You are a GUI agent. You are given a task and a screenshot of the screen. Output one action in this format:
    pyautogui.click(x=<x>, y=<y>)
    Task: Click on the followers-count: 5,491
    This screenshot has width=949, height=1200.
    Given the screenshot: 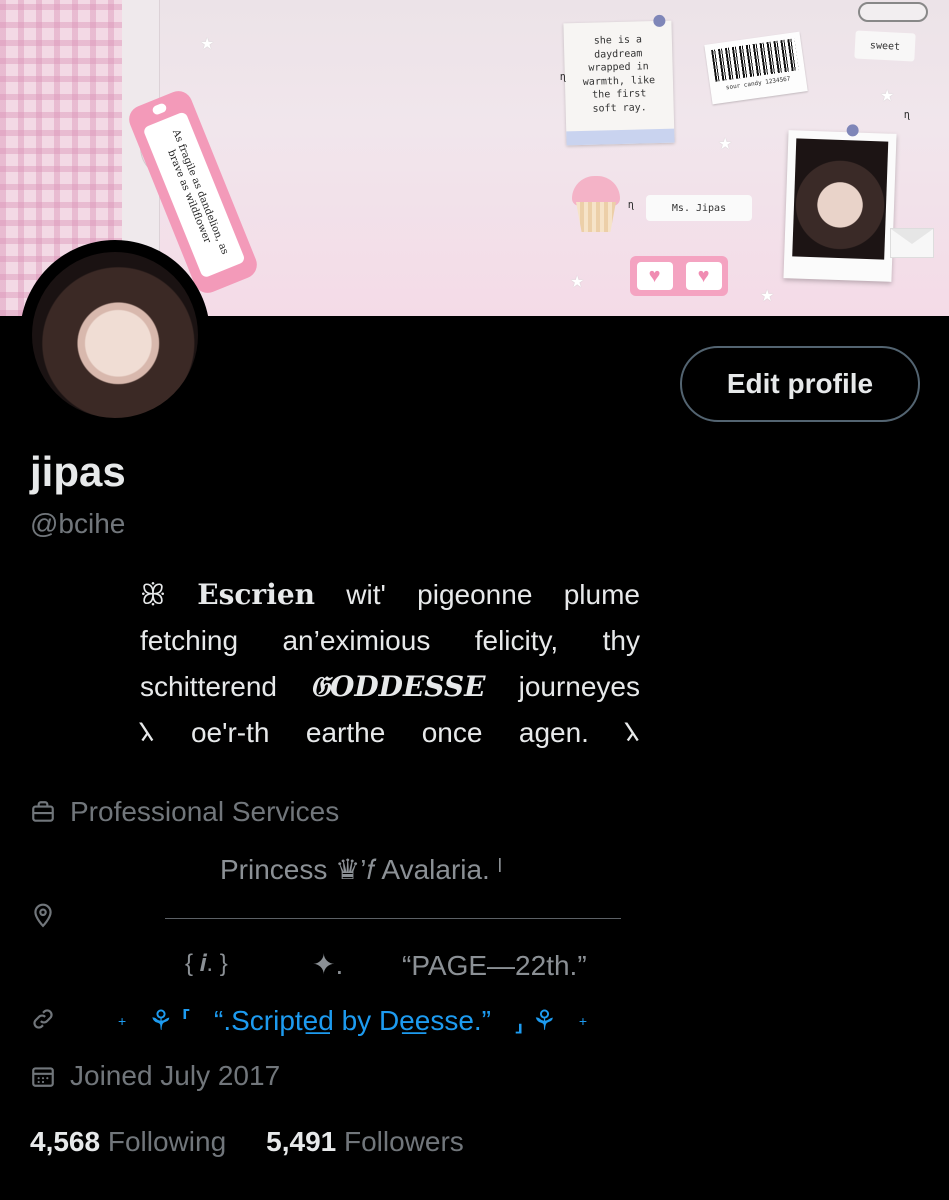 What is the action you would take?
    pyautogui.click(x=301, y=1141)
    